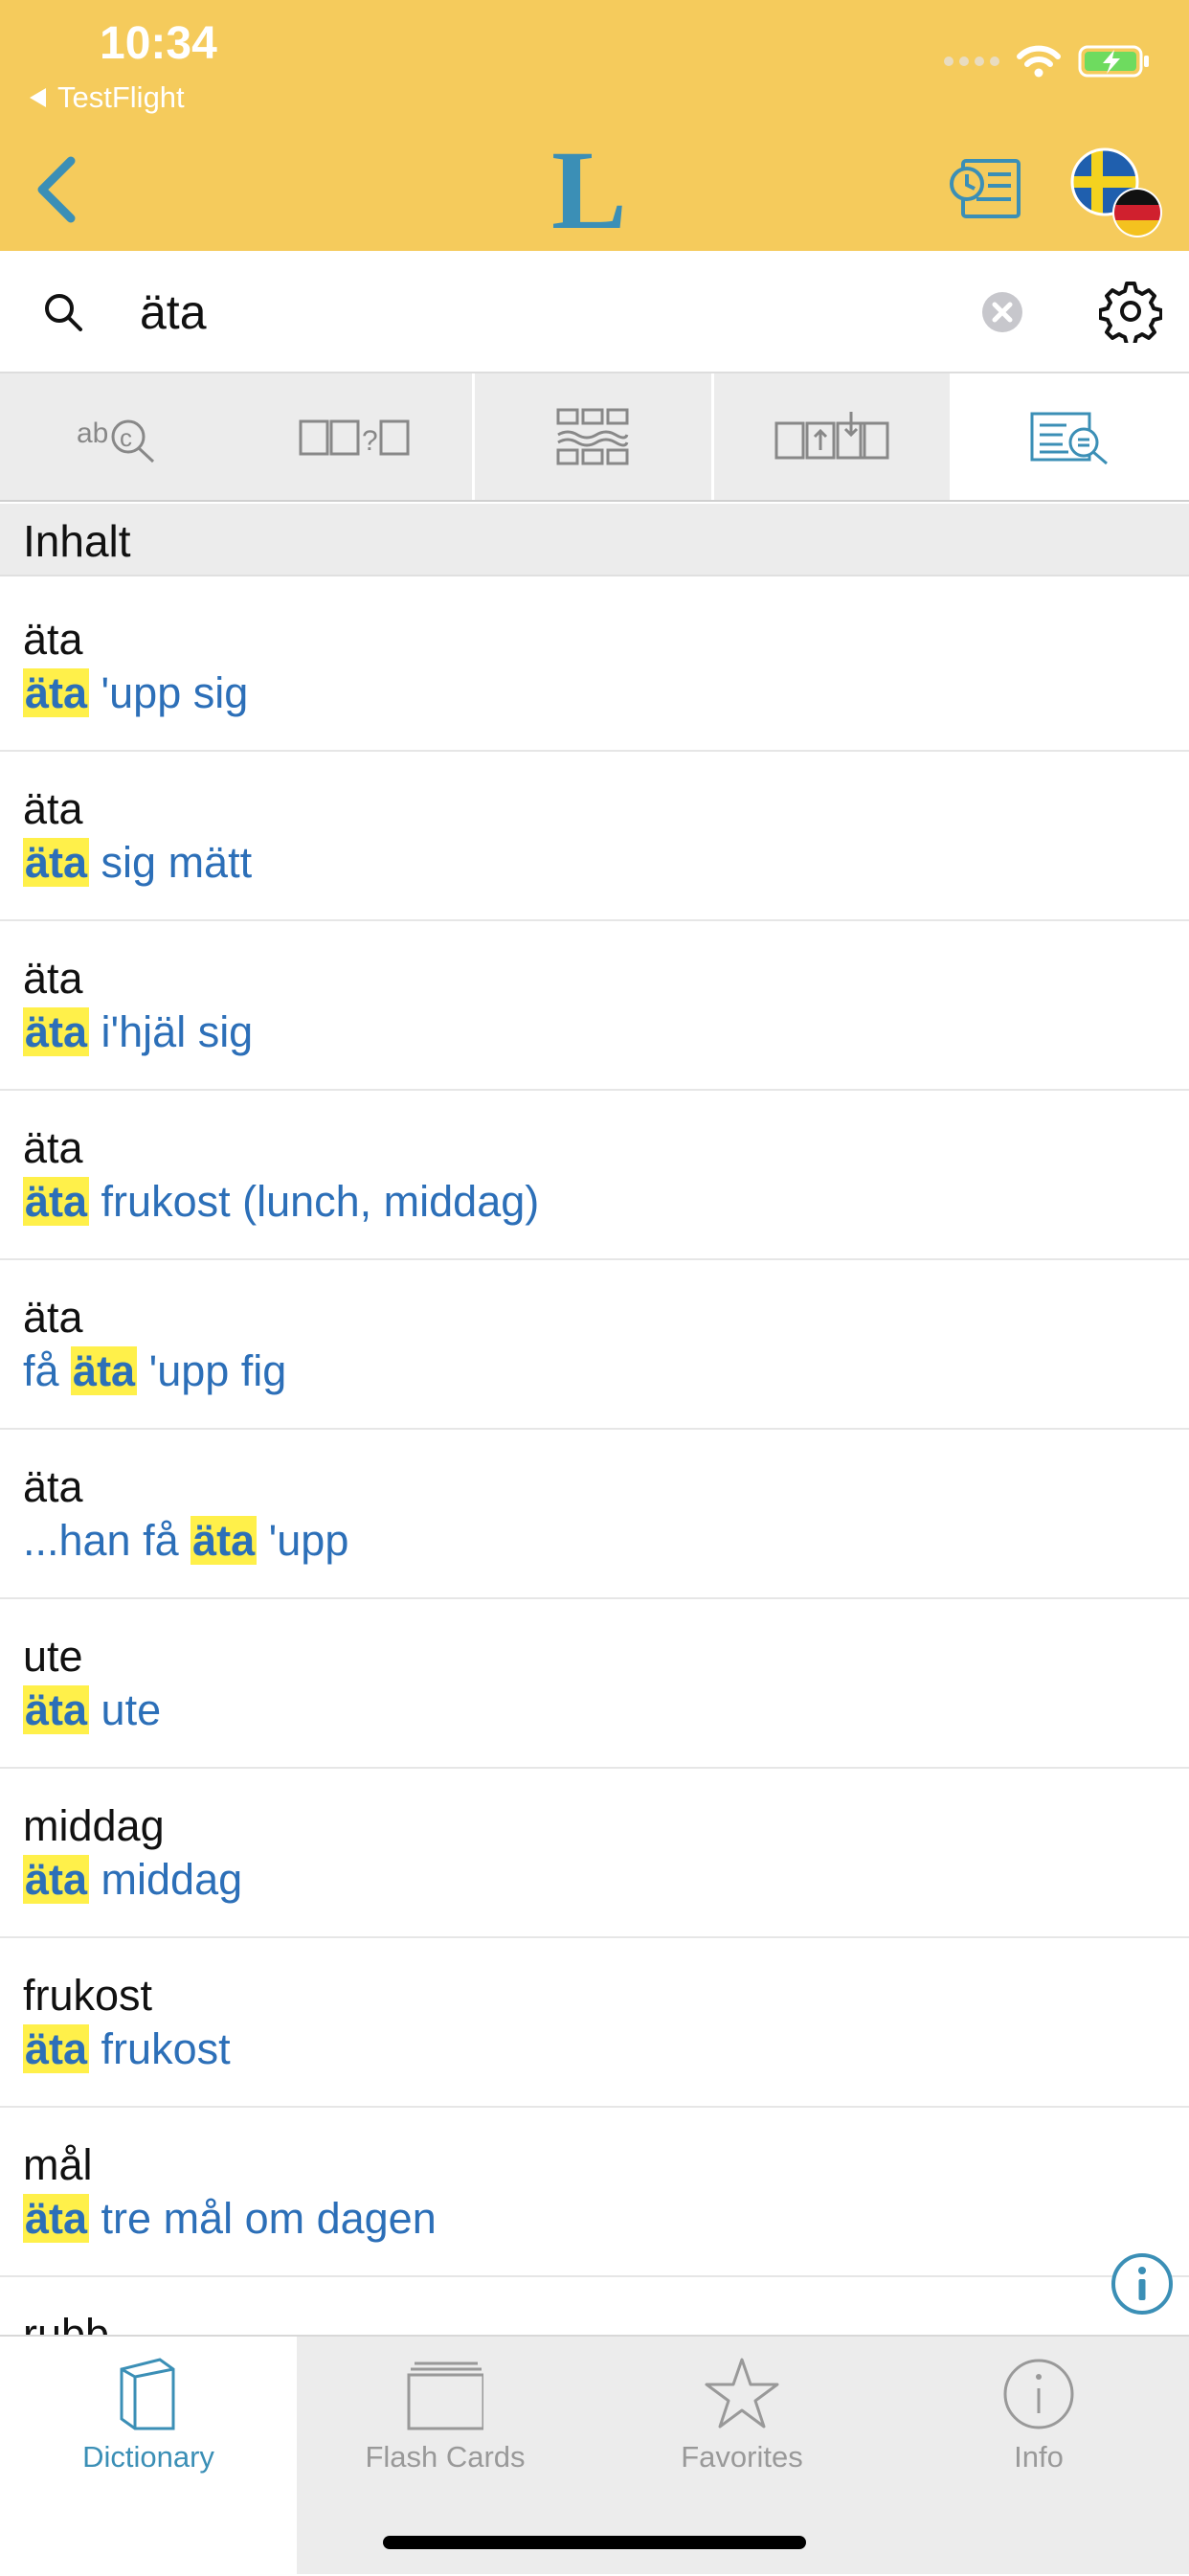  Describe the element at coordinates (138, 1031) in the screenshot. I see `translation-phrase: äta i'hjäl sig` at that location.